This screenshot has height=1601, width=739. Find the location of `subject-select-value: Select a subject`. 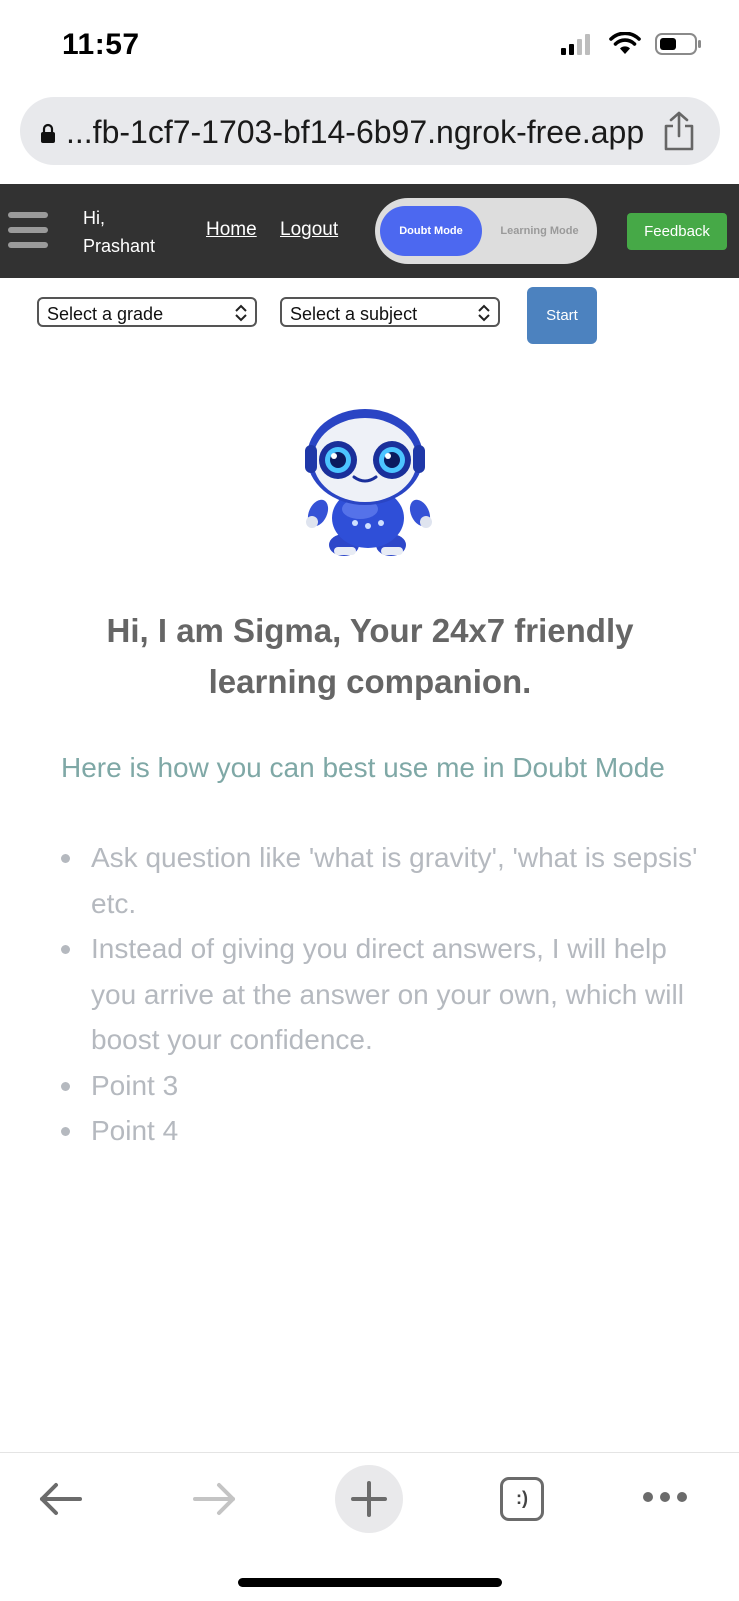

subject-select-value: Select a subject is located at coordinates (354, 314).